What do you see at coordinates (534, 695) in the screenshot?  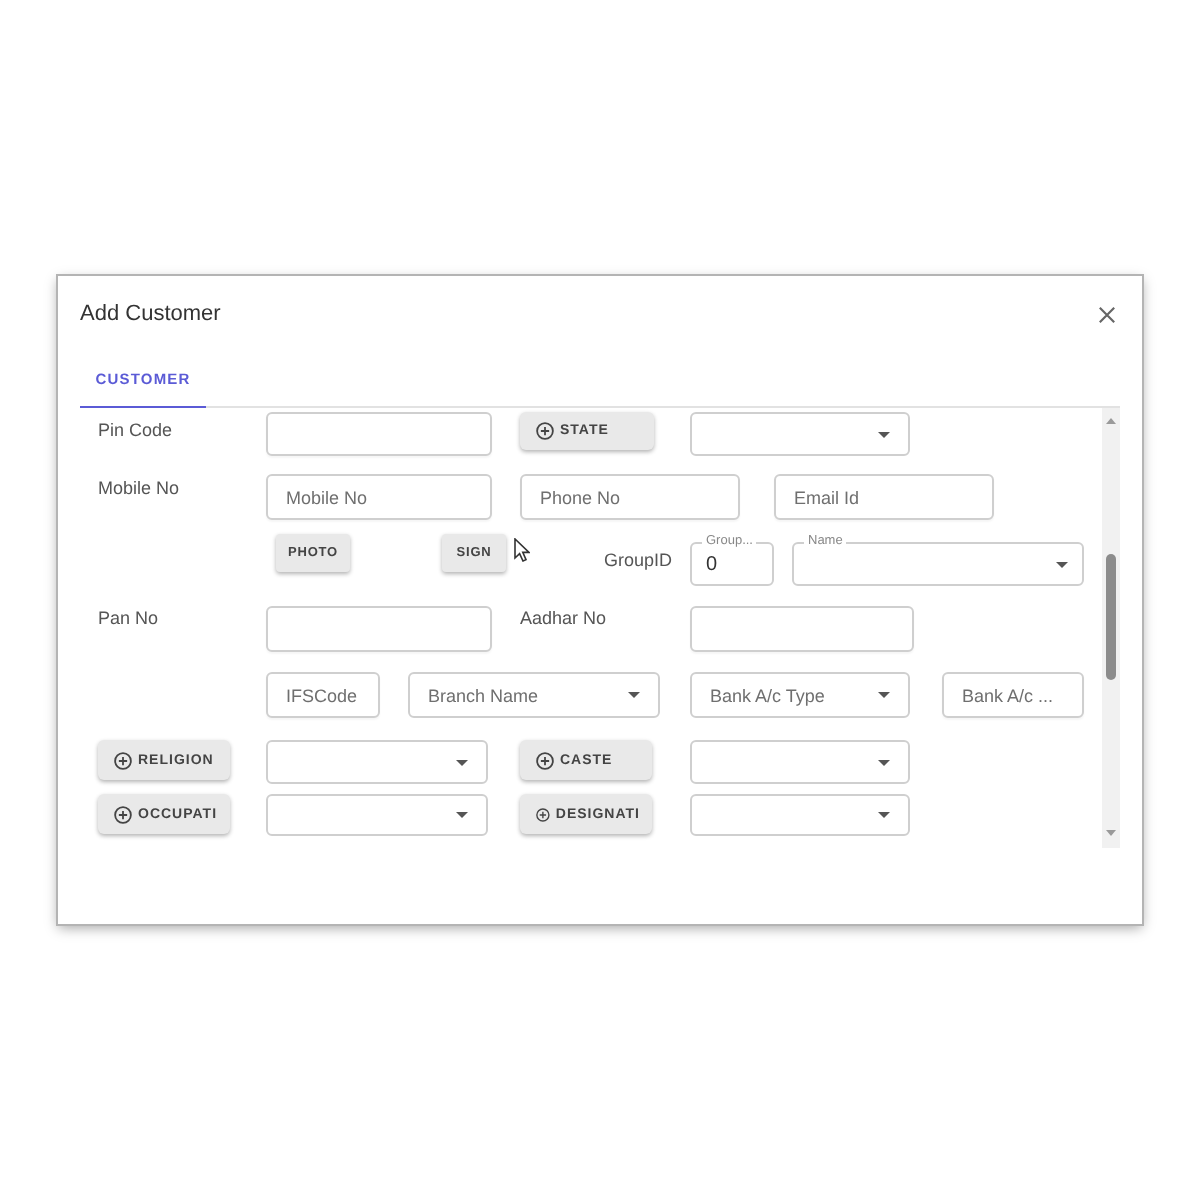 I see `dropdown-field: Branch Name` at bounding box center [534, 695].